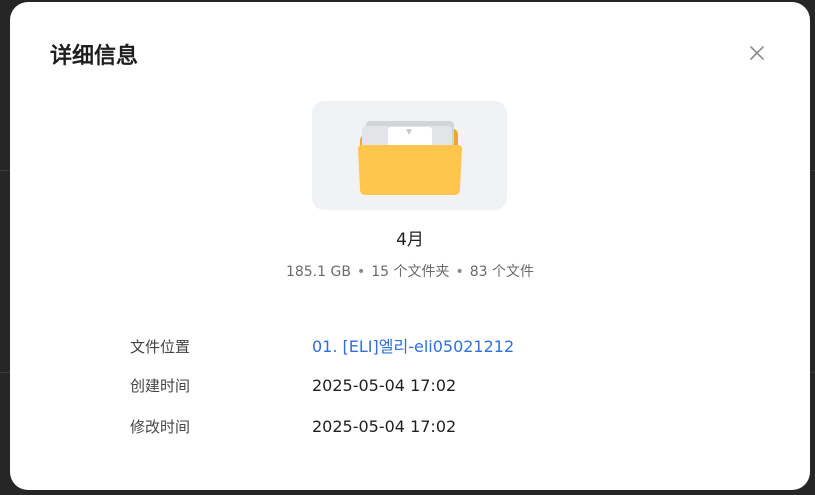 The height and width of the screenshot is (495, 815). Describe the element at coordinates (410, 240) in the screenshot. I see `folder-name: 4月` at that location.